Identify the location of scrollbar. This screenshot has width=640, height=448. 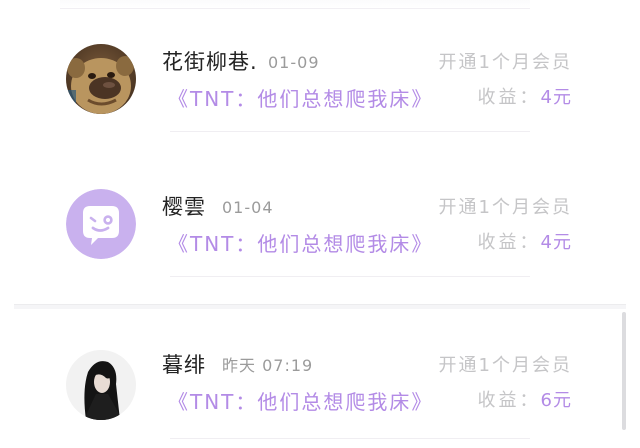
(624, 371).